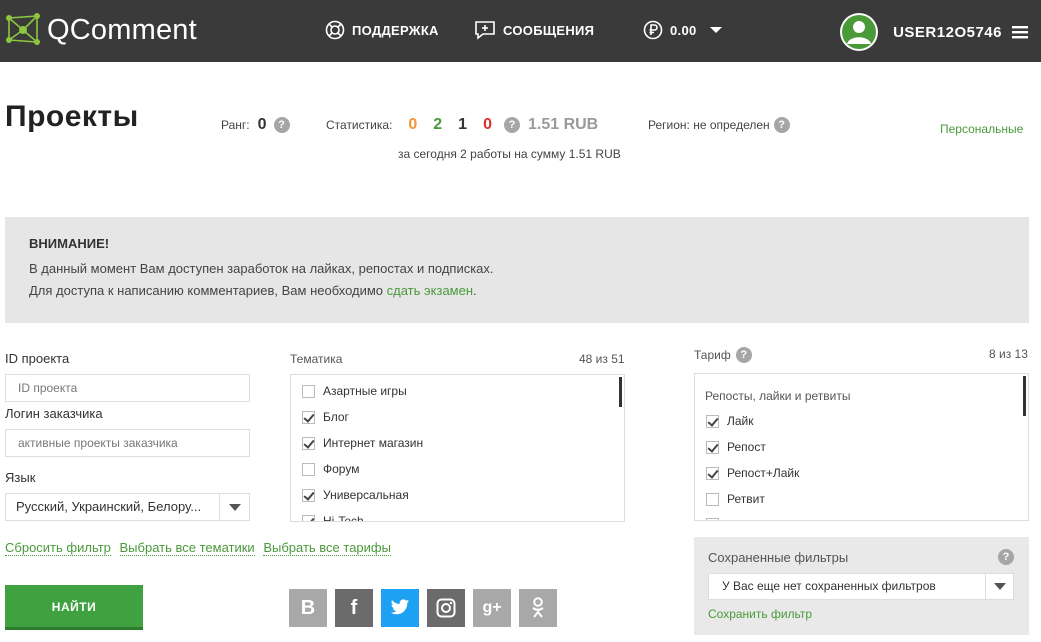 Image resolution: width=1041 pixels, height=642 pixels. I want to click on ruble-icon, so click(653, 30).